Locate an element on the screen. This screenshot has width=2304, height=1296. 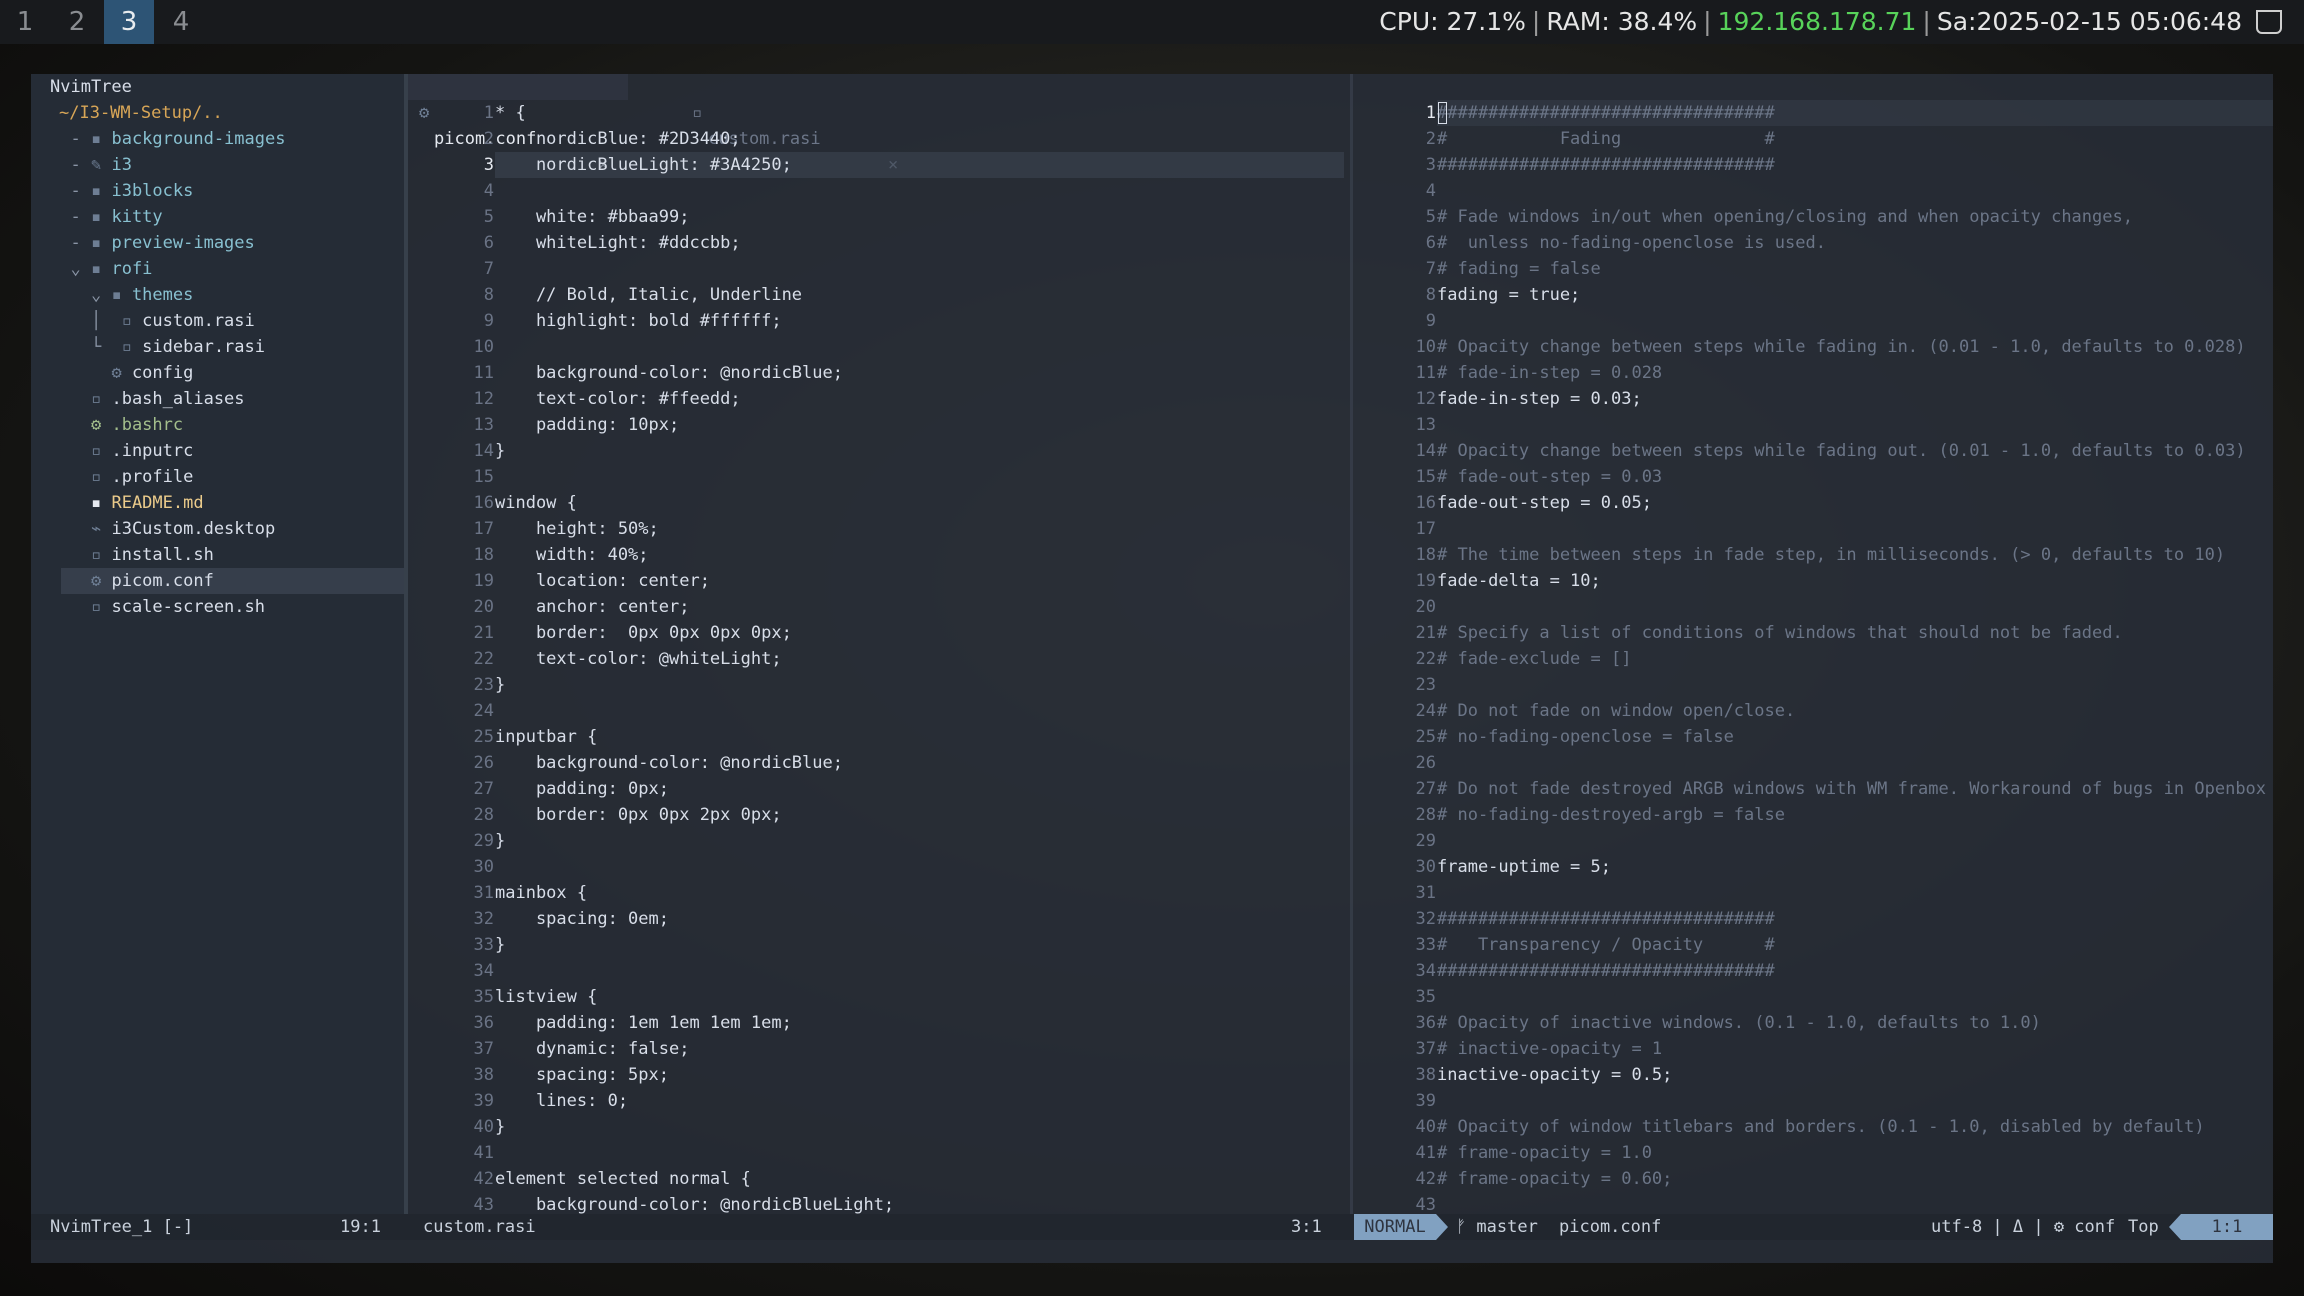
line-number: 10 is located at coordinates (1425, 347).